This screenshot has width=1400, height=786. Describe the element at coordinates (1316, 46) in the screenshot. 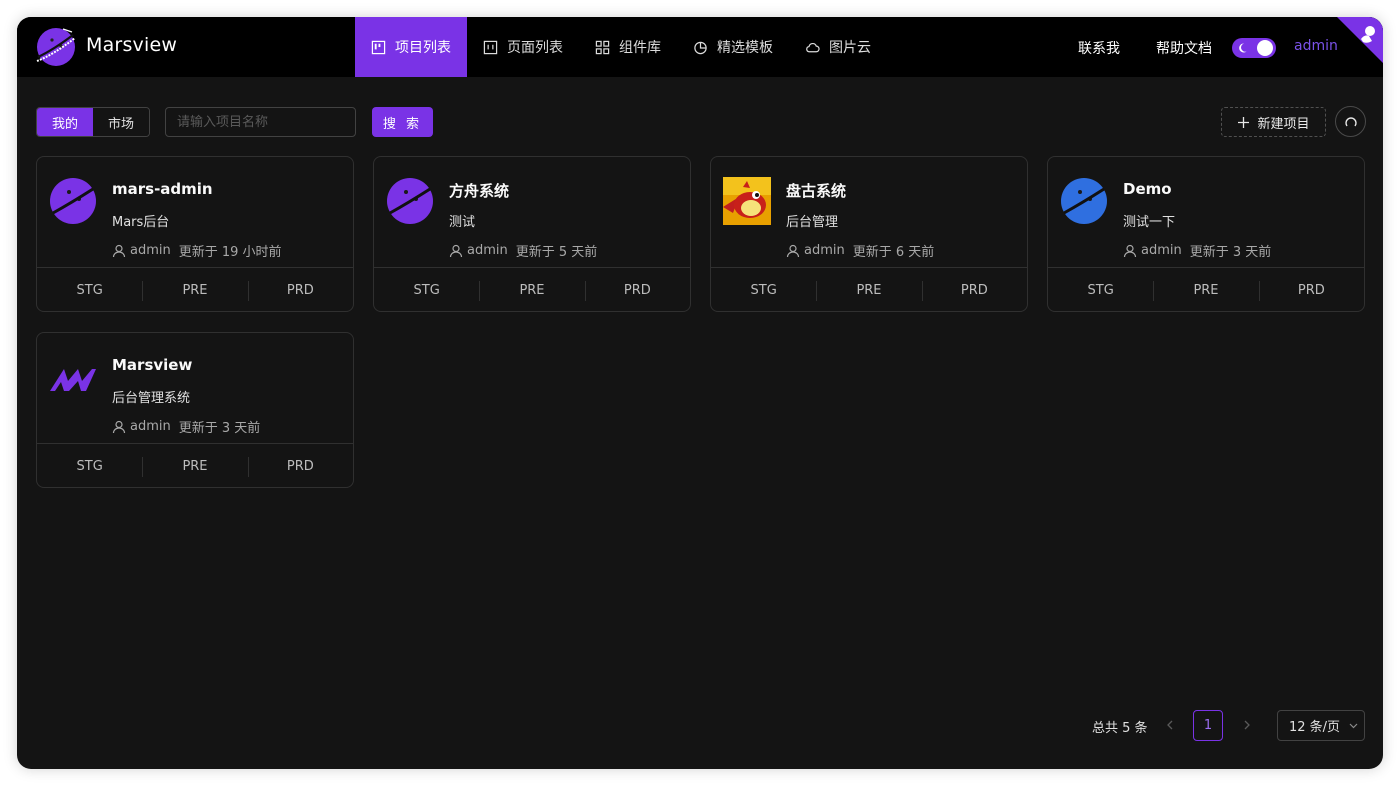

I see `user-name: admin` at that location.